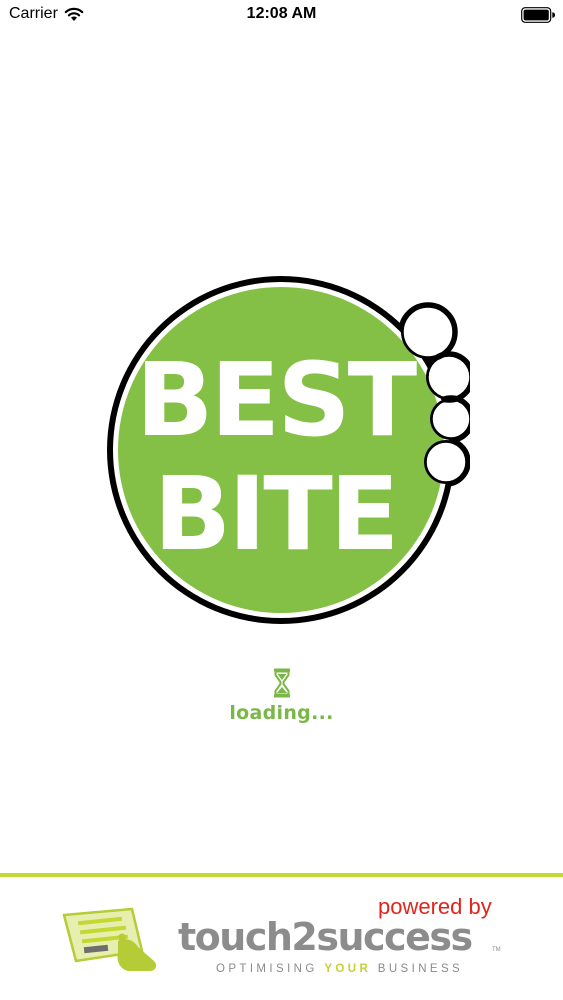  I want to click on touch2success-mark-icon, so click(109, 939).